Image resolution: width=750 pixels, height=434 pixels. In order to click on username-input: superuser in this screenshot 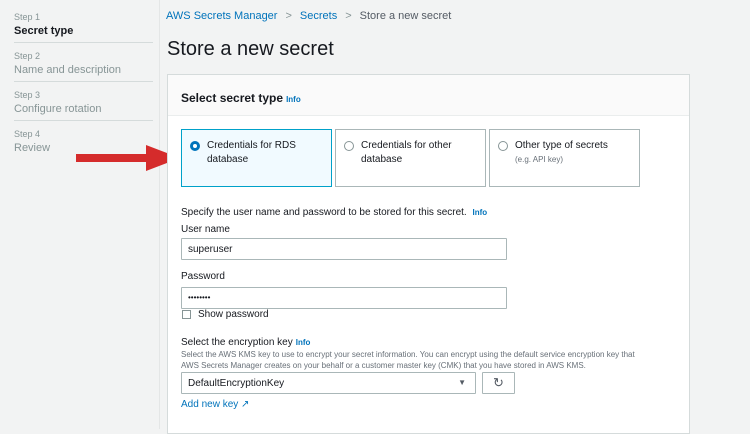, I will do `click(344, 249)`.